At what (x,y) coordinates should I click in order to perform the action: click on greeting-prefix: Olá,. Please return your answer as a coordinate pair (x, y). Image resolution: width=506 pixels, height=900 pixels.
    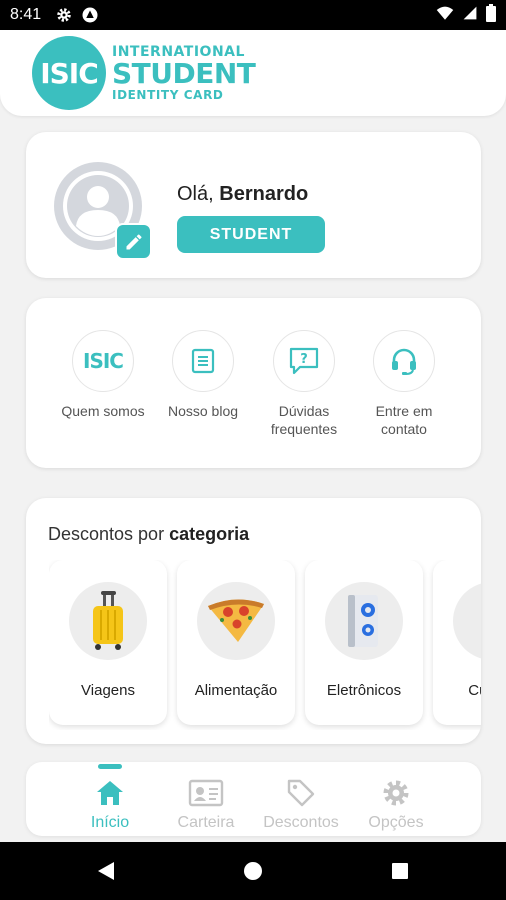
    Looking at the image, I should click on (195, 194).